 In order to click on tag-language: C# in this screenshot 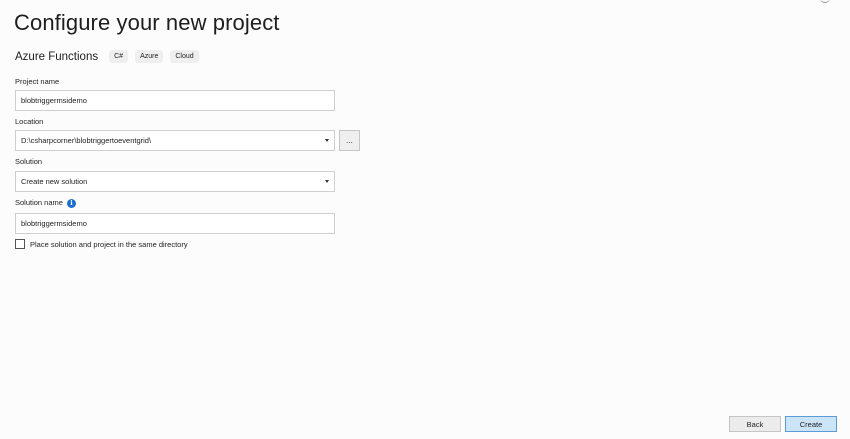, I will do `click(119, 56)`.